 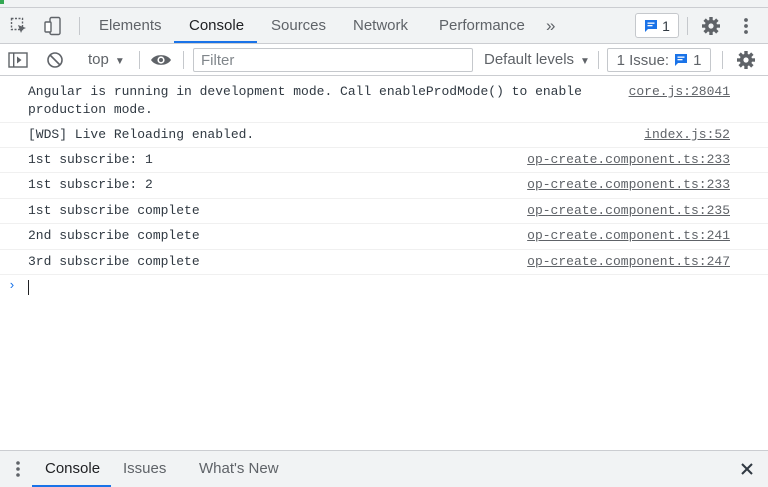 What do you see at coordinates (53, 25) in the screenshot?
I see `device-toolbar-icon` at bounding box center [53, 25].